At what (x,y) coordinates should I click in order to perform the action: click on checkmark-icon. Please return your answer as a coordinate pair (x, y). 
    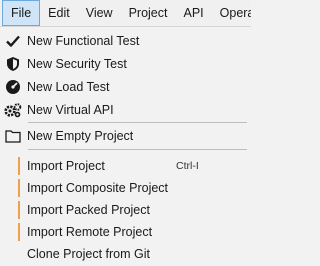
    Looking at the image, I should click on (13, 41).